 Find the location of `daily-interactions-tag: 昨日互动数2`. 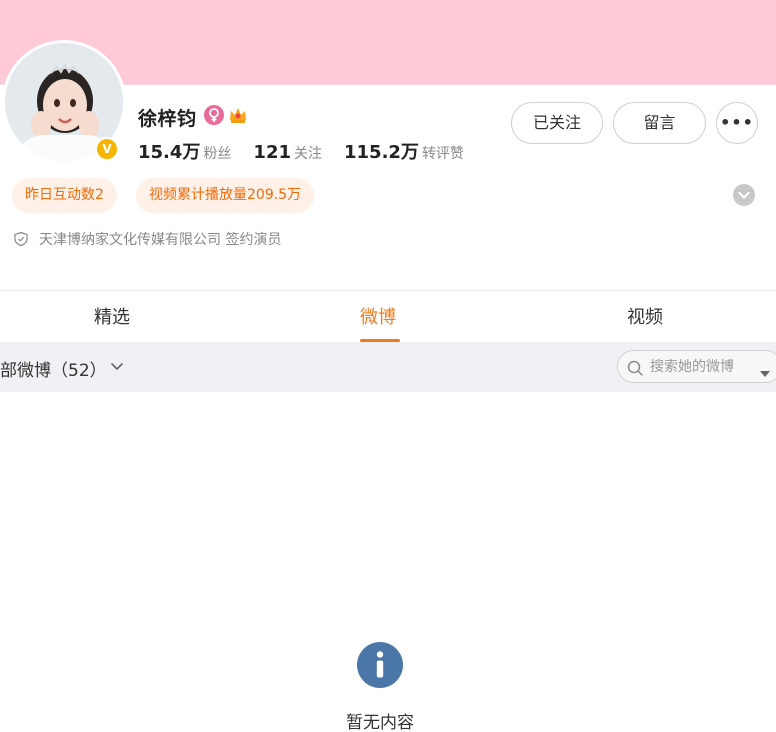

daily-interactions-tag: 昨日互动数2 is located at coordinates (64, 195).